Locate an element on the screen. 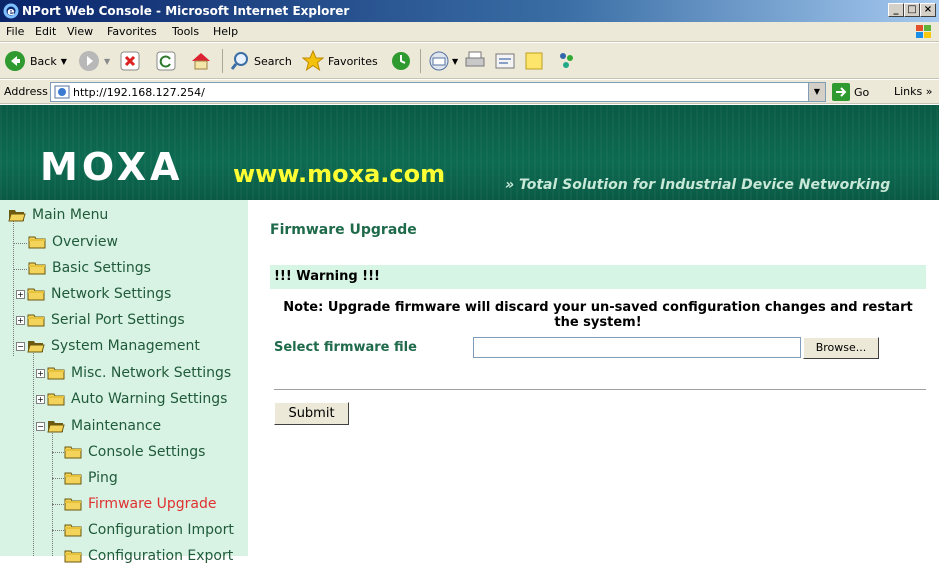  back-button: Back ▼ is located at coordinates (35, 61).